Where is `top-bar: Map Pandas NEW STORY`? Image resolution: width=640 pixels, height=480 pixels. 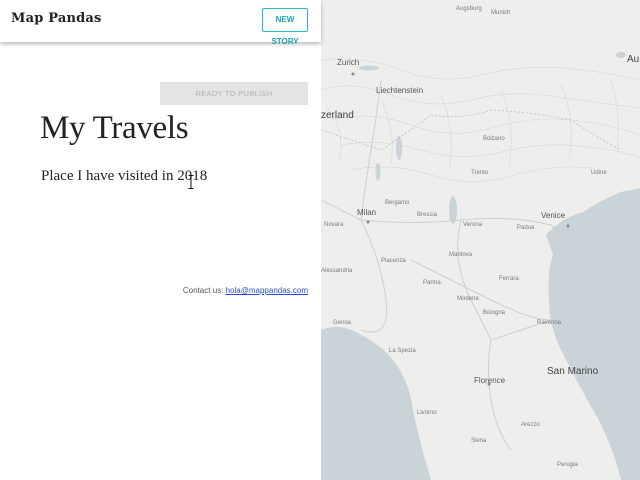 top-bar: Map Pandas NEW STORY is located at coordinates (160, 23).